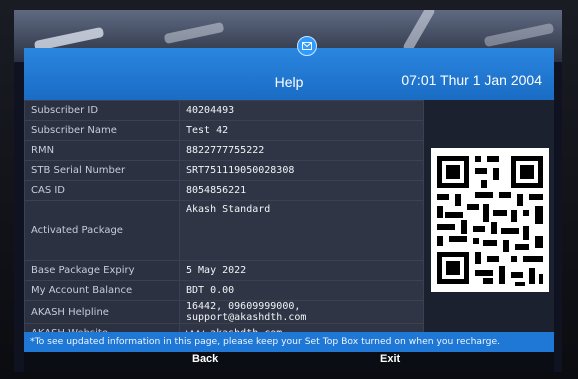 Image resolution: width=578 pixels, height=379 pixels. Describe the element at coordinates (301, 150) in the screenshot. I see `row-value: 8822777755222` at that location.